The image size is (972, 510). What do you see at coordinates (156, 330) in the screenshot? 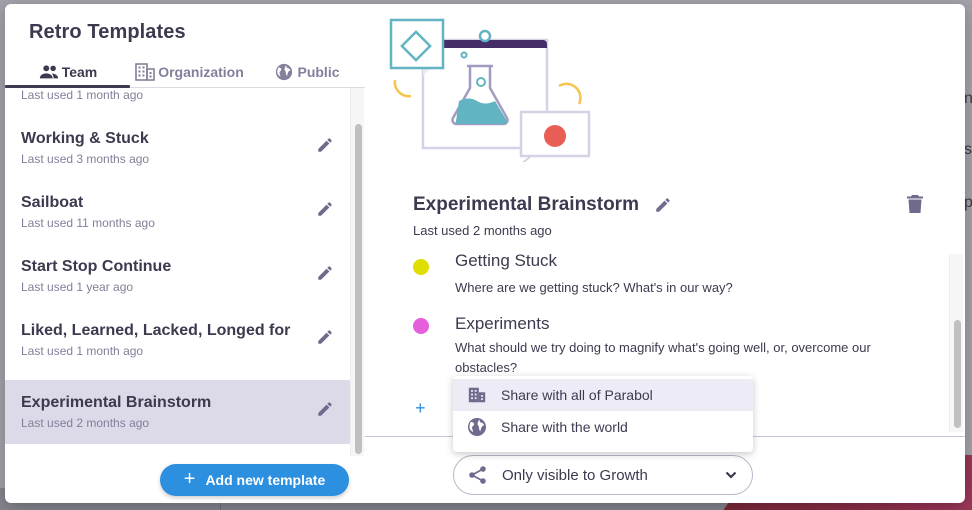
I see `template-name: Liked, Learned, Lacked, Longed for` at bounding box center [156, 330].